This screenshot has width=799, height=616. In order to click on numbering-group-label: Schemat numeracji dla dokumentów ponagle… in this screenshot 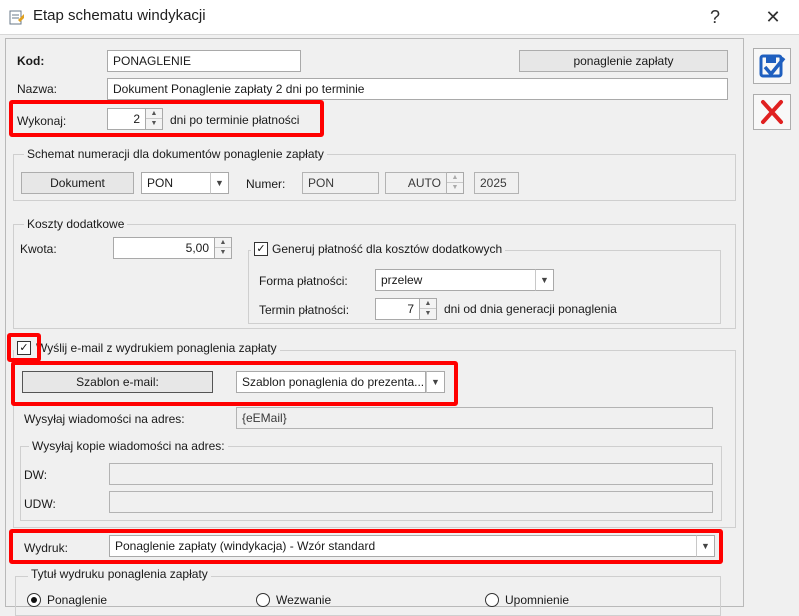, I will do `click(175, 154)`.